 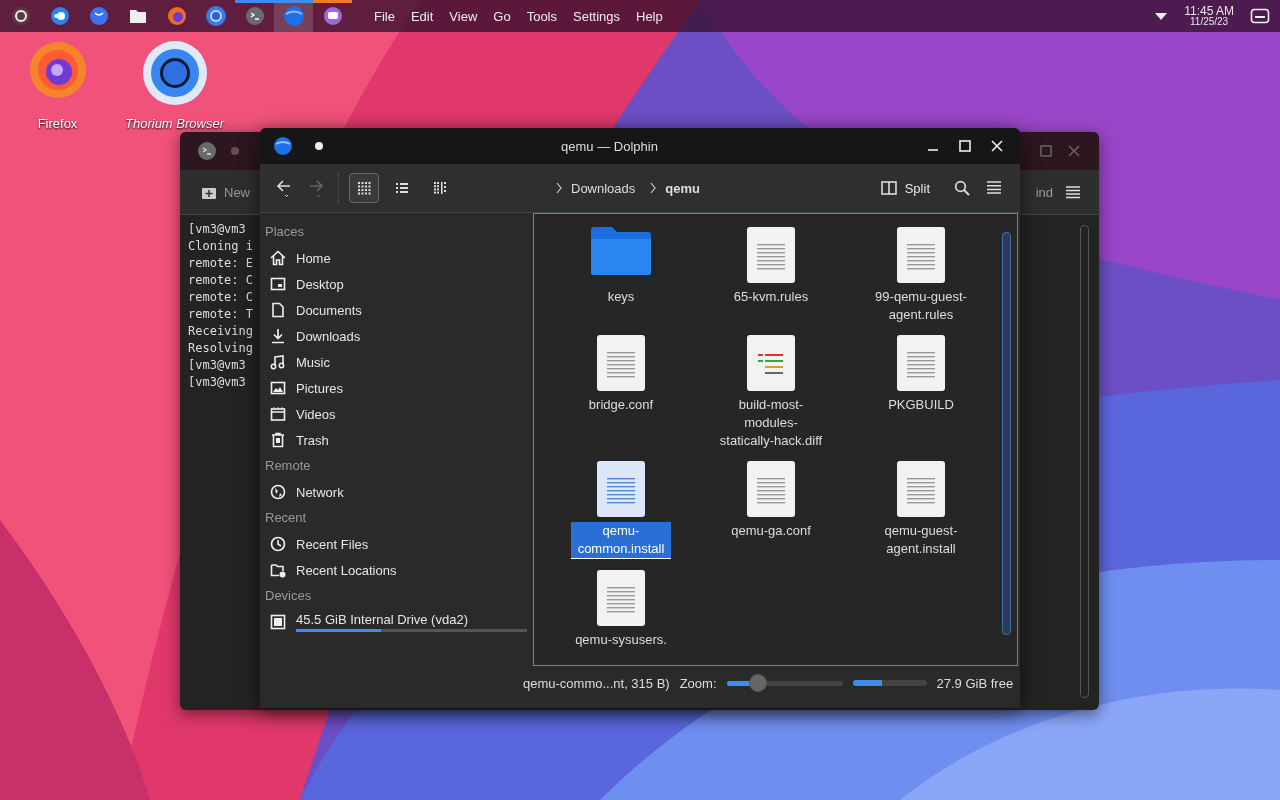 What do you see at coordinates (226, 192) in the screenshot?
I see `new-tab-button: New` at bounding box center [226, 192].